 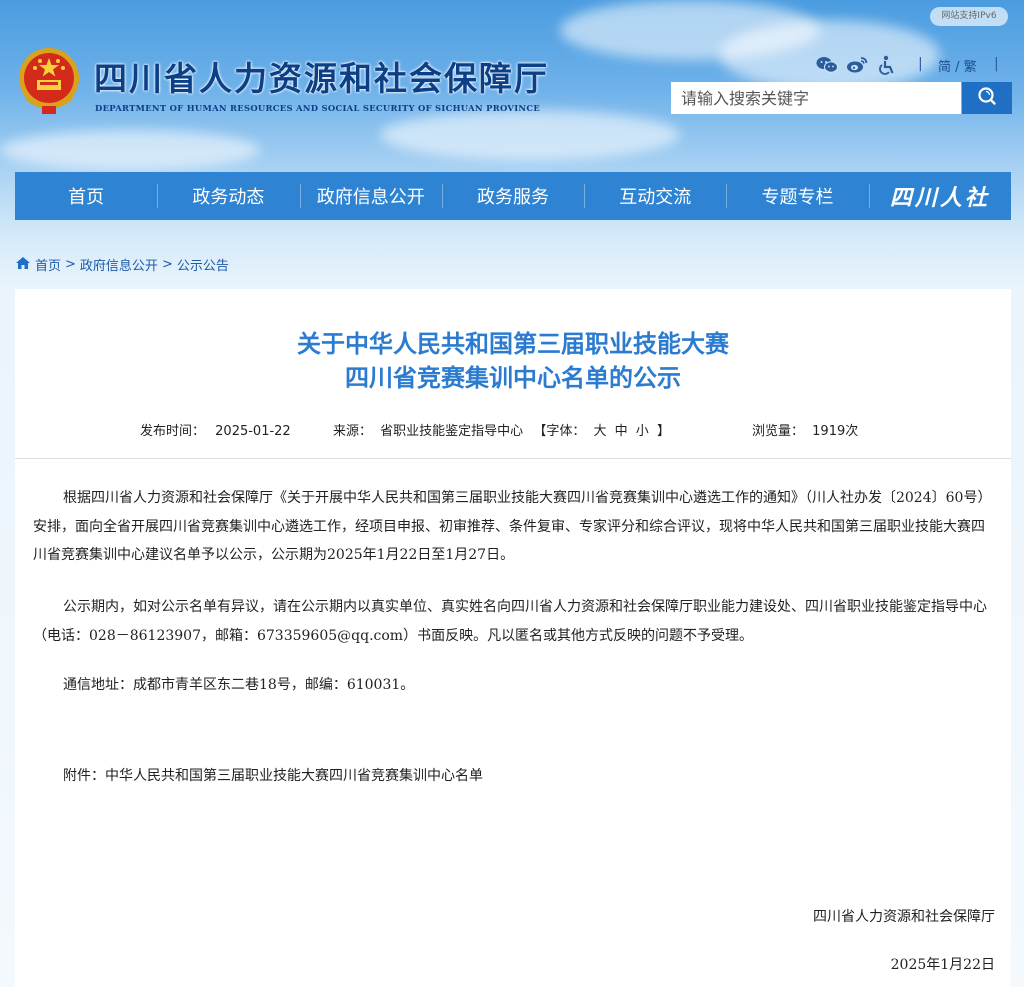 I want to click on nav-item-interaction: 互动交流, so click(x=655, y=196).